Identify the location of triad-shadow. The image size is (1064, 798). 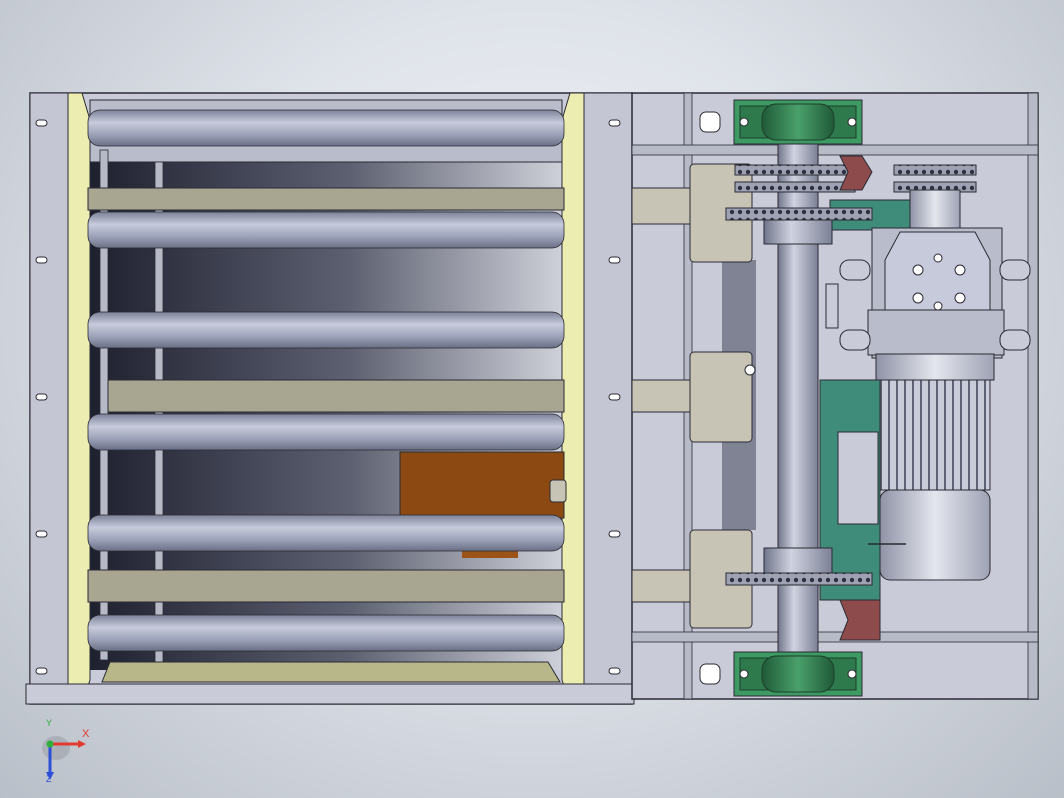
(56, 748).